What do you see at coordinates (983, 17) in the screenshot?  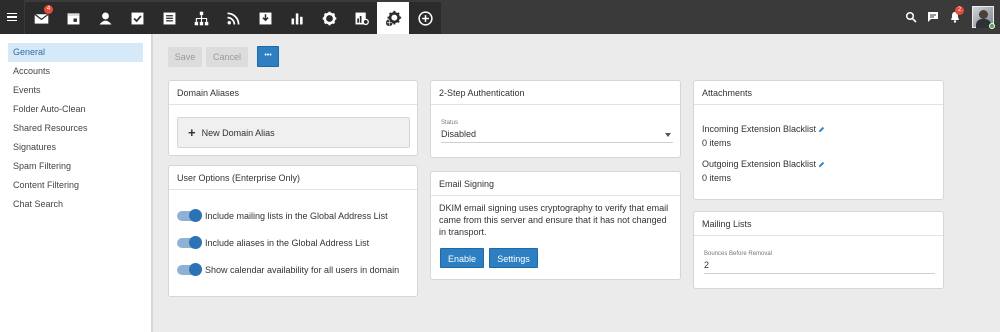 I see `user-avatar` at bounding box center [983, 17].